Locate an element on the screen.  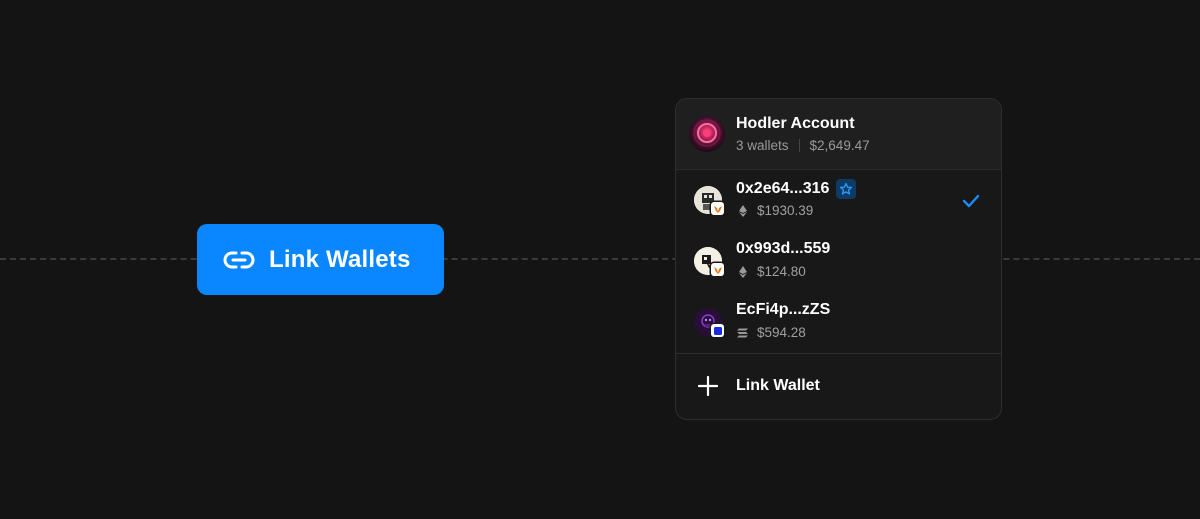
checkmark-icon is located at coordinates (971, 201).